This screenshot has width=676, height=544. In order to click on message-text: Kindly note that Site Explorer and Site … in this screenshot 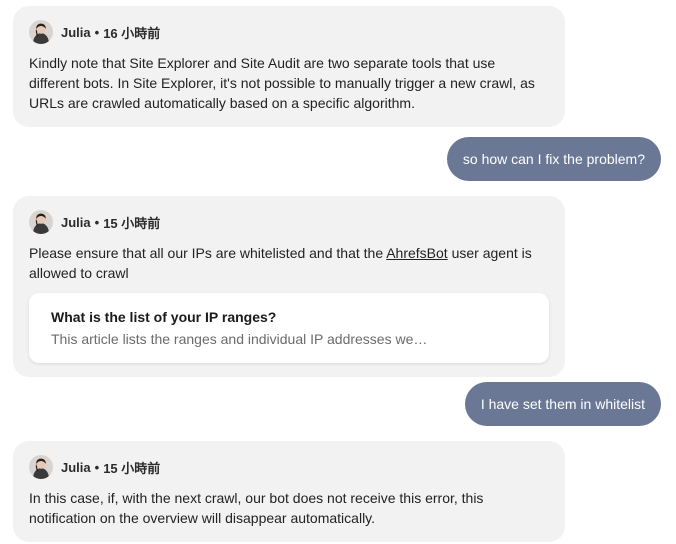, I will do `click(282, 83)`.